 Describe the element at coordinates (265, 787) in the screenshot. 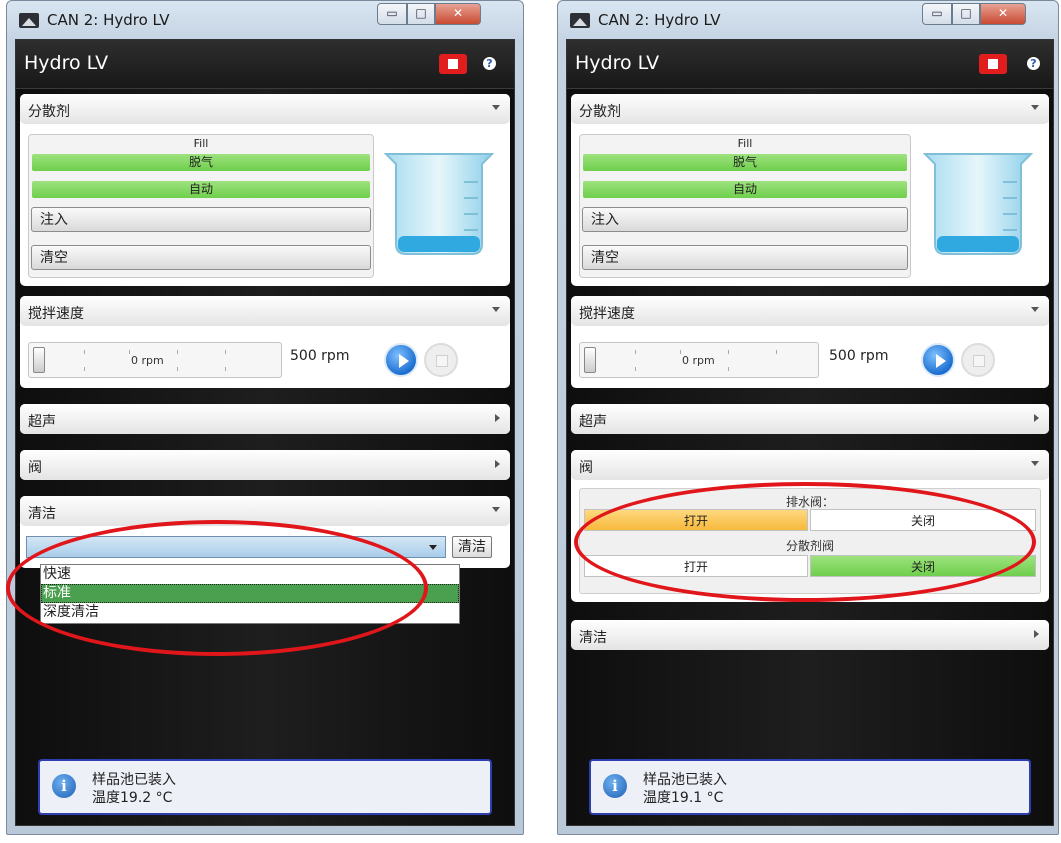

I see `status-bar: i 样品池已装入 温度19.2 °C` at that location.